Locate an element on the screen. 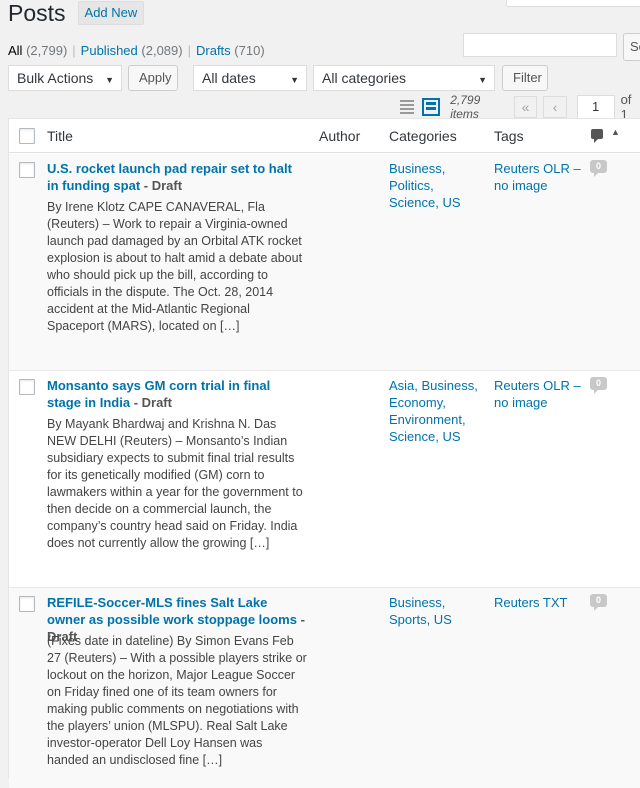 The image size is (640, 788). prev-page-button: ‹ is located at coordinates (555, 107).